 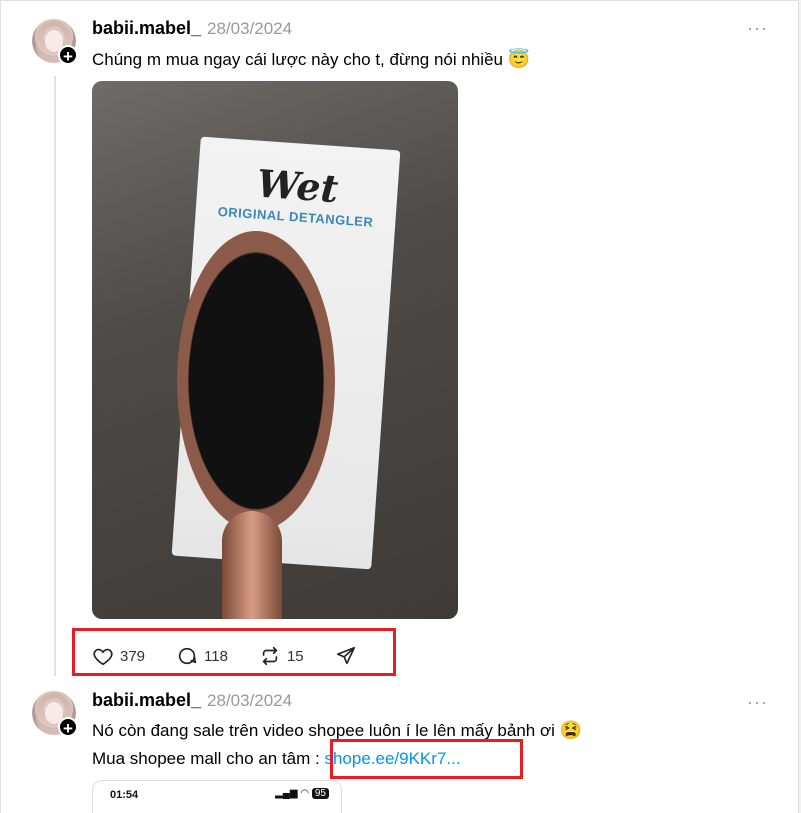 I want to click on tired-face-emoji: 😫, so click(x=571, y=730).